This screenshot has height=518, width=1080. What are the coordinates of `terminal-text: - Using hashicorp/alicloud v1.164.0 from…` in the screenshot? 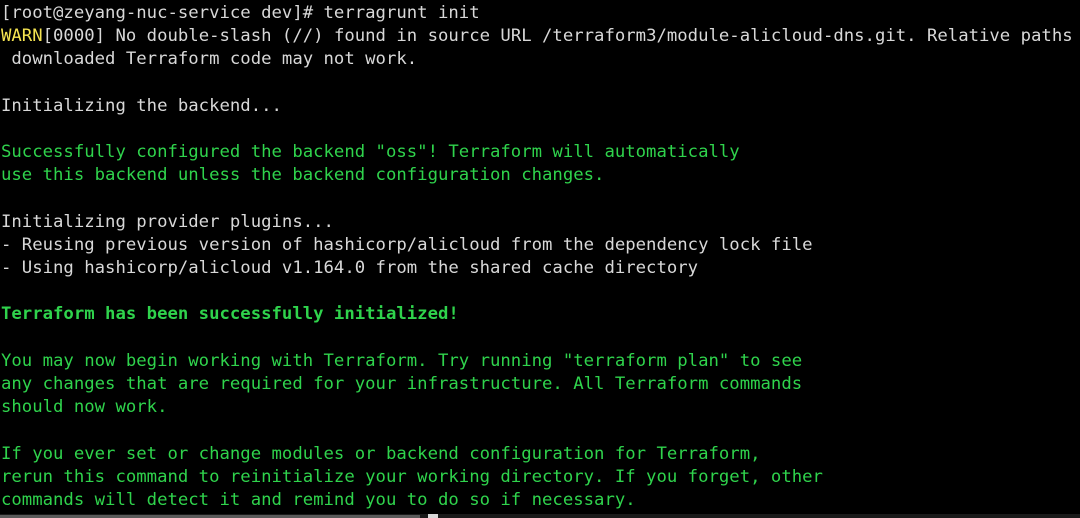 It's located at (350, 268).